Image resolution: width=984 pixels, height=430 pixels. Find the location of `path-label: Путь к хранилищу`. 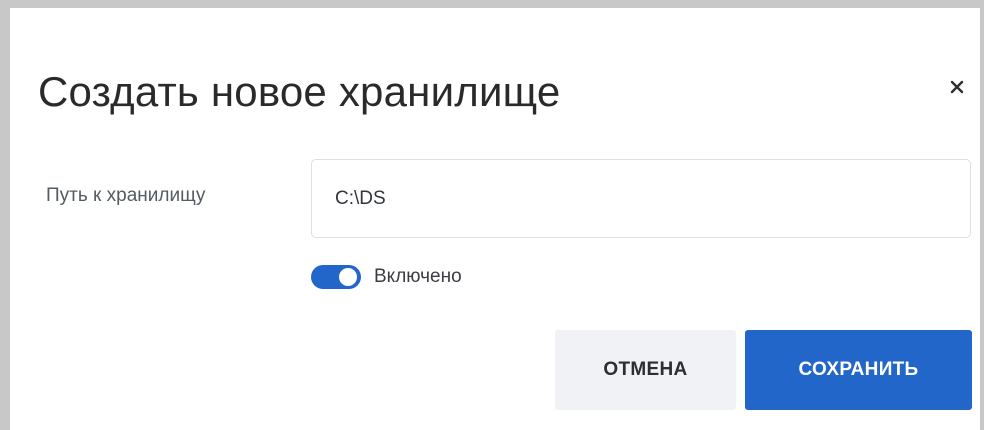

path-label: Путь к хранилищу is located at coordinates (126, 195).